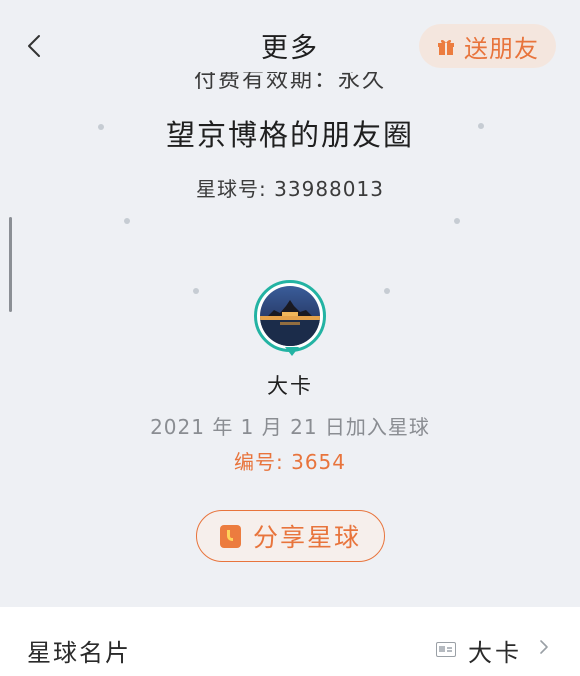  Describe the element at coordinates (446, 649) in the screenshot. I see `id-card-icon` at that location.